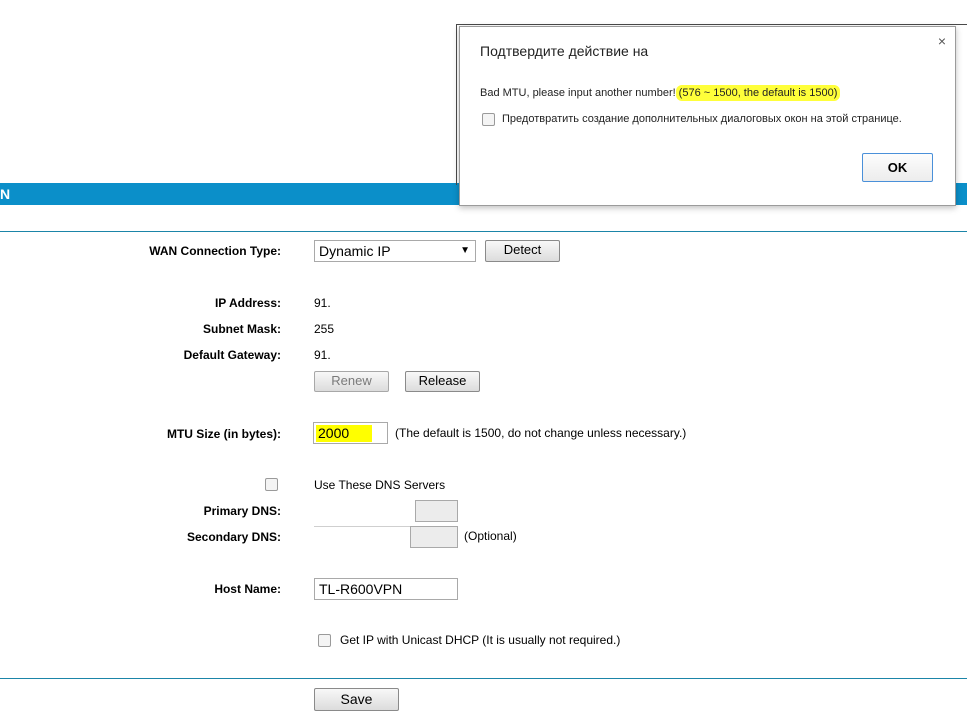 Image resolution: width=967 pixels, height=723 pixels. What do you see at coordinates (395, 251) in the screenshot?
I see `wan-type-select: Dynamic IP ▼` at bounding box center [395, 251].